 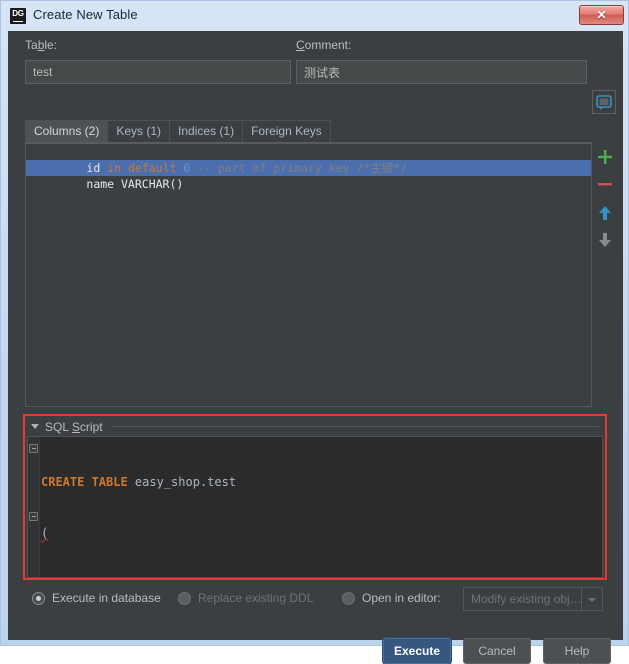 What do you see at coordinates (354, 426) in the screenshot?
I see `header-divider` at bounding box center [354, 426].